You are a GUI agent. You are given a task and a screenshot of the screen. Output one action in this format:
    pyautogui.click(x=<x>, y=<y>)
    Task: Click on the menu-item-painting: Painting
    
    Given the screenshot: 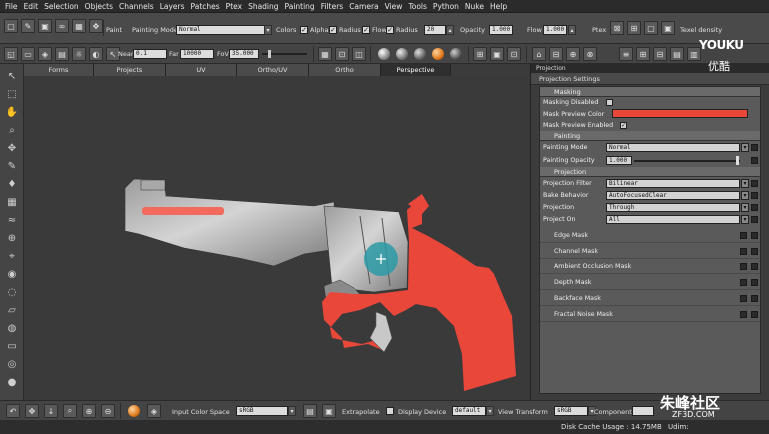 What is the action you would take?
    pyautogui.click(x=300, y=6)
    